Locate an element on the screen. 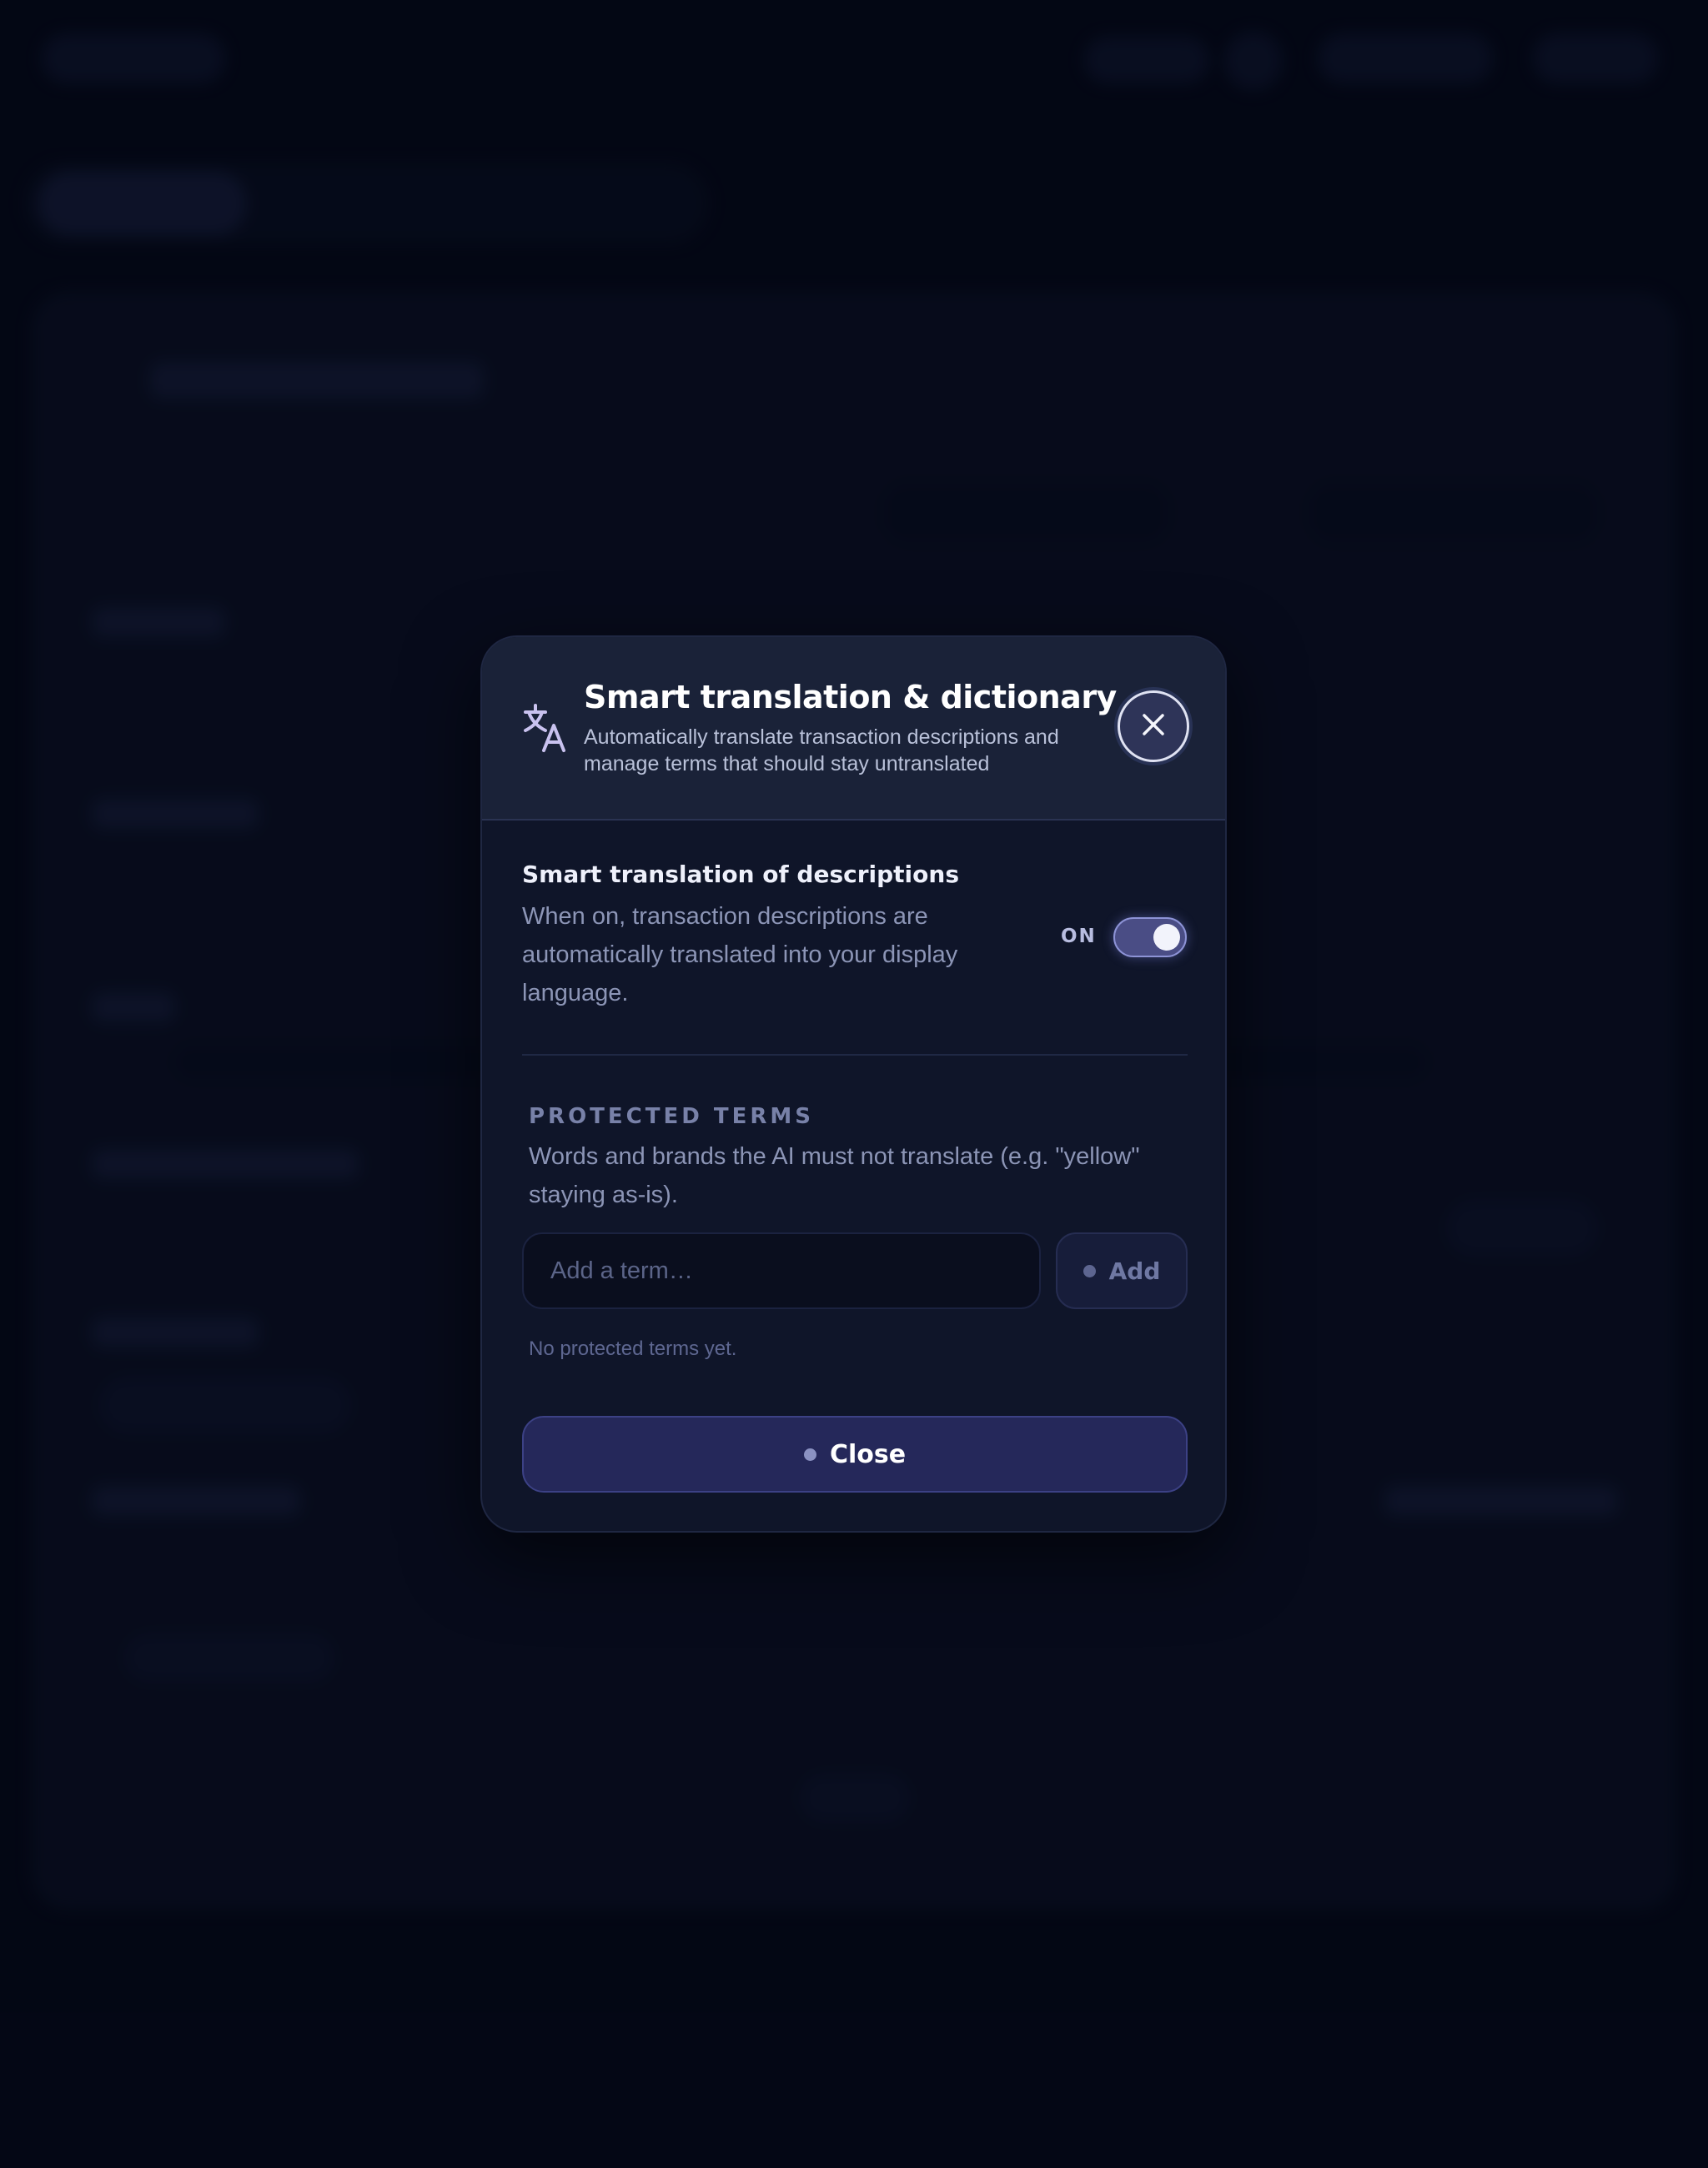  empty-terms-message: No protected terms yet. is located at coordinates (633, 1348).